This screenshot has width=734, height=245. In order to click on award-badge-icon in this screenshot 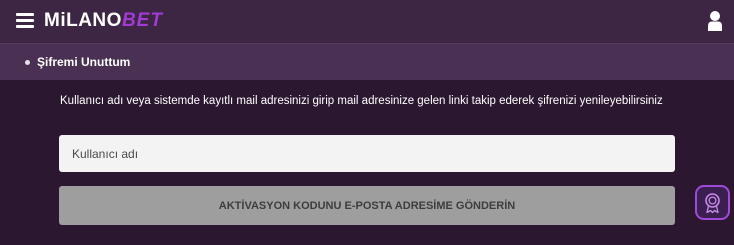, I will do `click(712, 202)`.